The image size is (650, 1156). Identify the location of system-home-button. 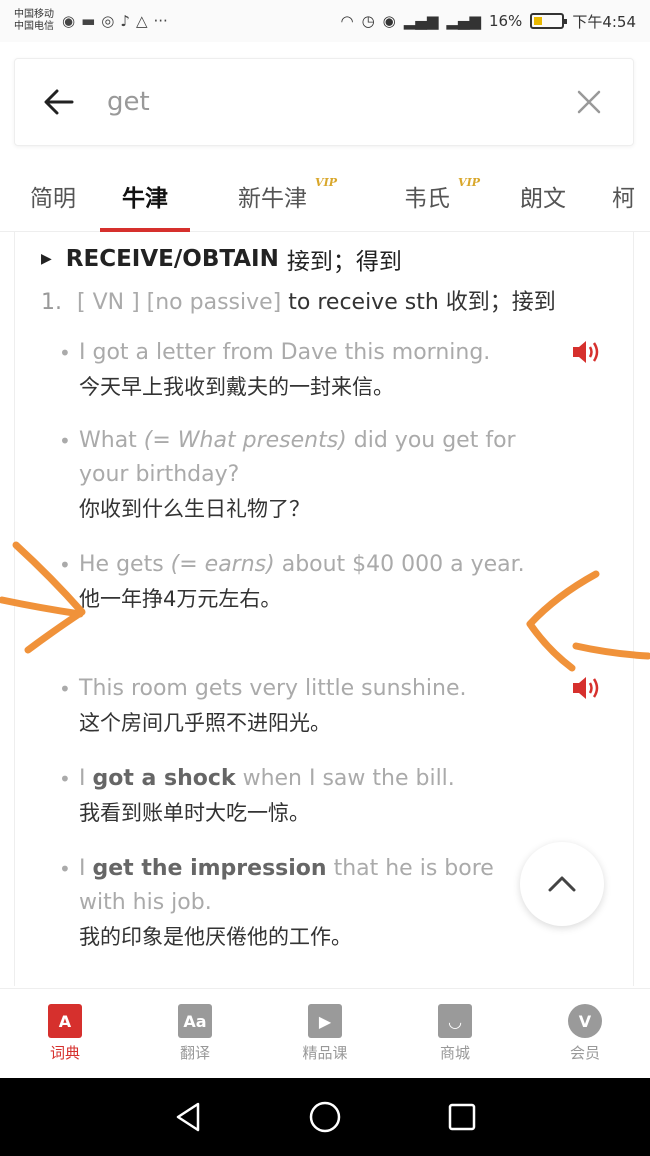
(325, 1117).